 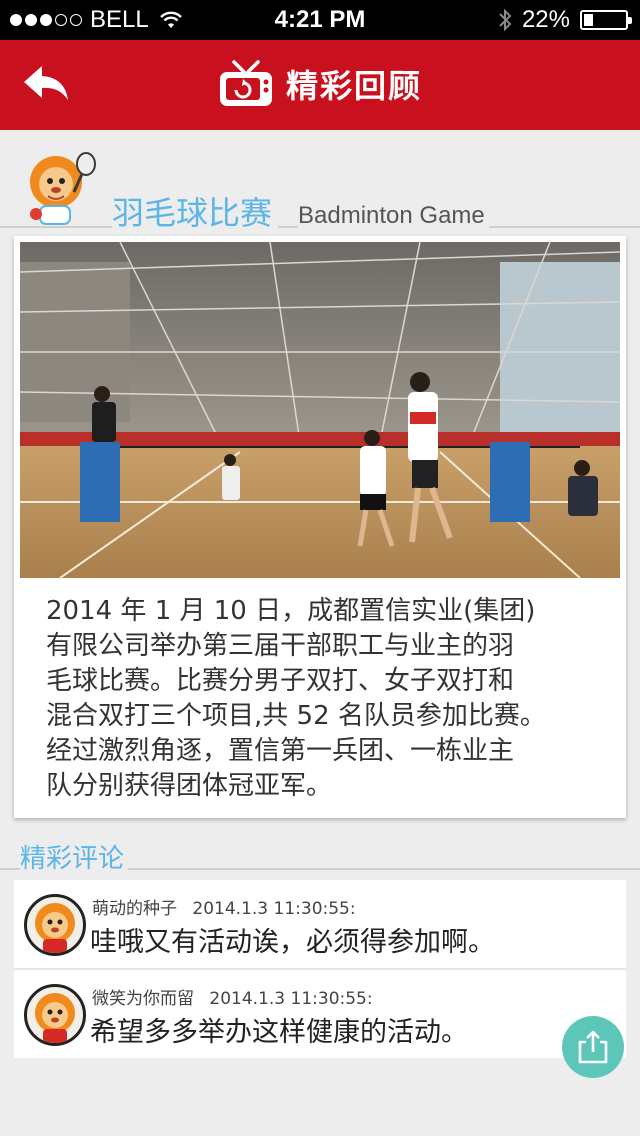 I want to click on comment-user: 萌动的种子, so click(x=134, y=909).